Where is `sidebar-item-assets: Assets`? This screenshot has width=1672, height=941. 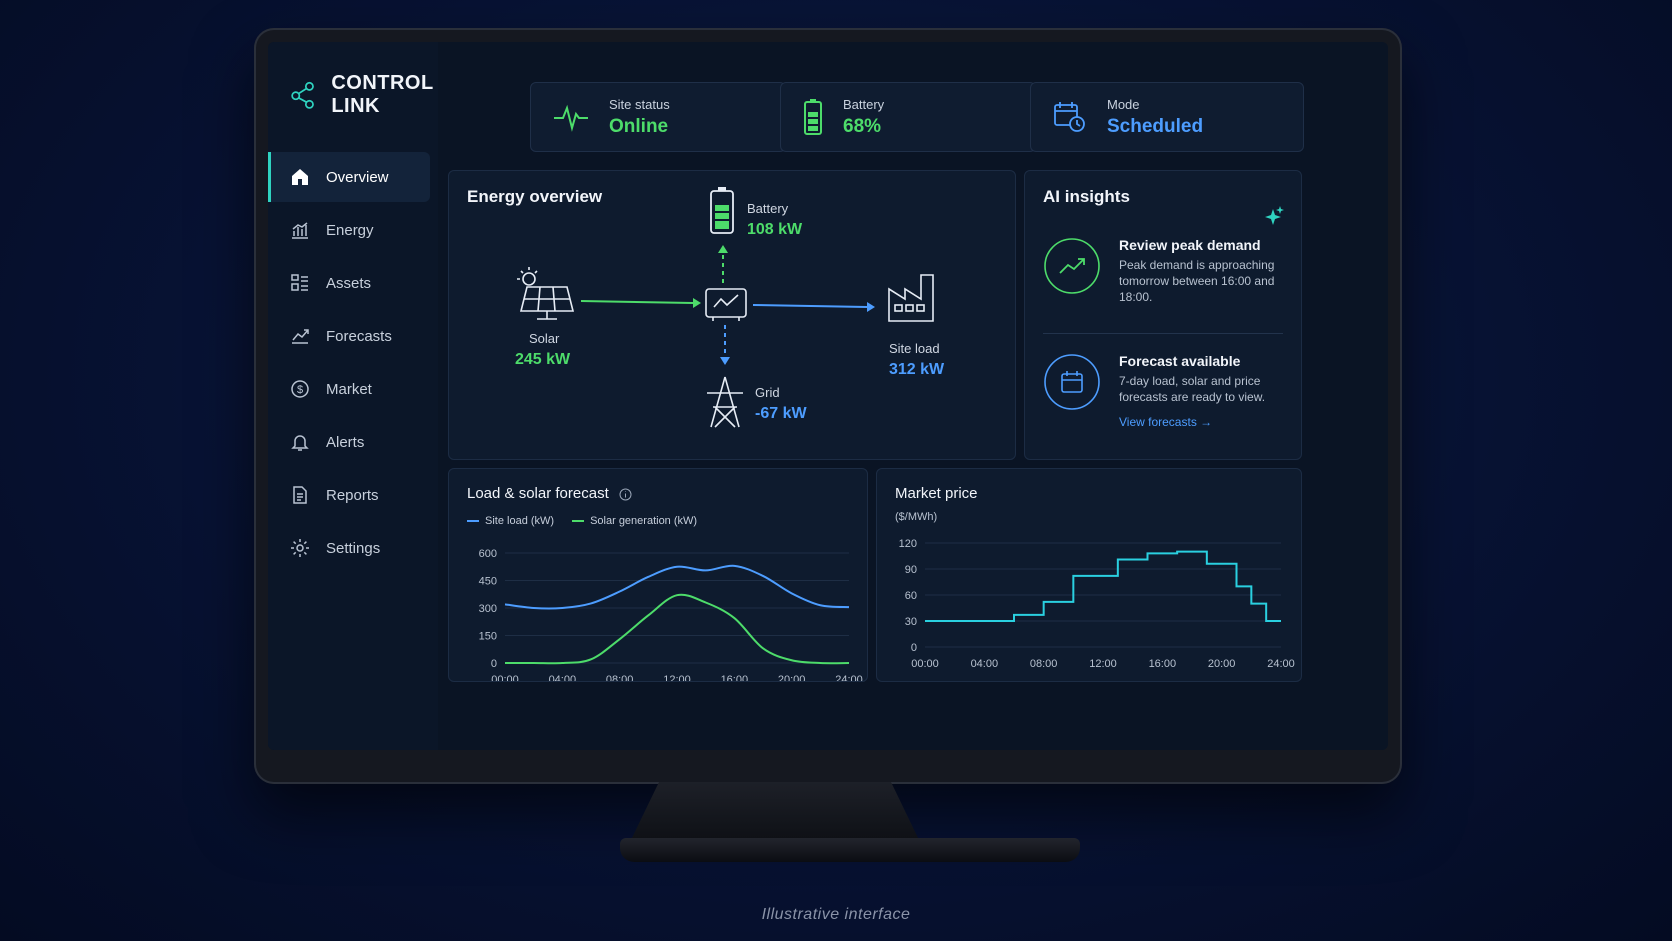 sidebar-item-assets: Assets is located at coordinates (353, 283).